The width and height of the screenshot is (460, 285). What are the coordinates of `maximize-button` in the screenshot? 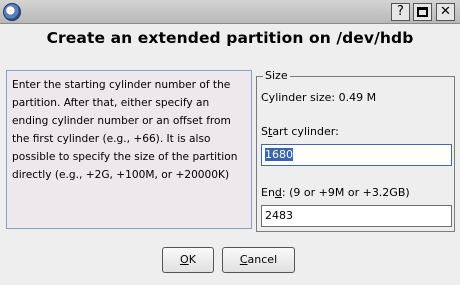 It's located at (422, 12).